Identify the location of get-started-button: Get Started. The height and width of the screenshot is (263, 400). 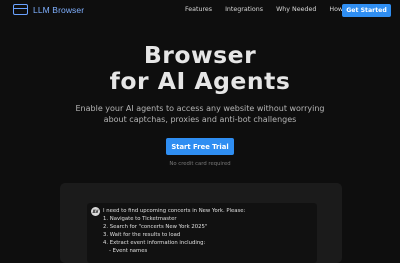
(366, 10).